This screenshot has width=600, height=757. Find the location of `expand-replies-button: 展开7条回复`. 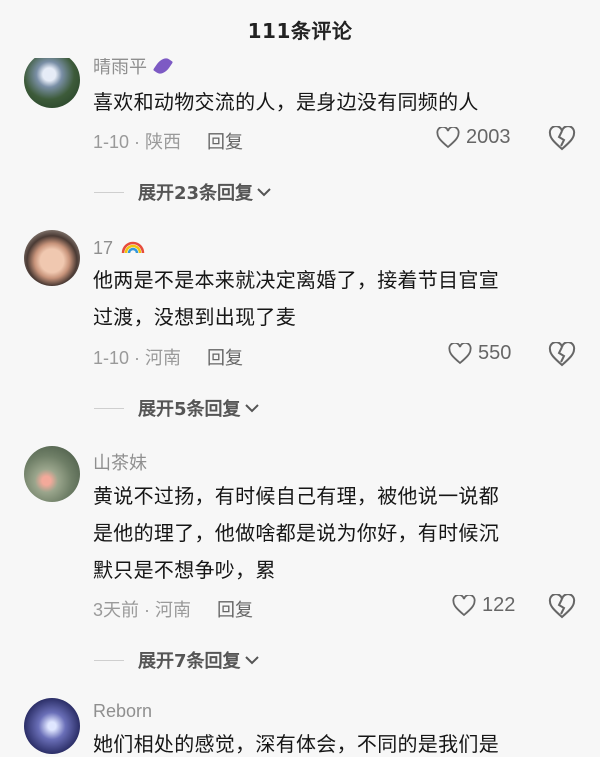

expand-replies-button: 展开7条回复 is located at coordinates (177, 660).